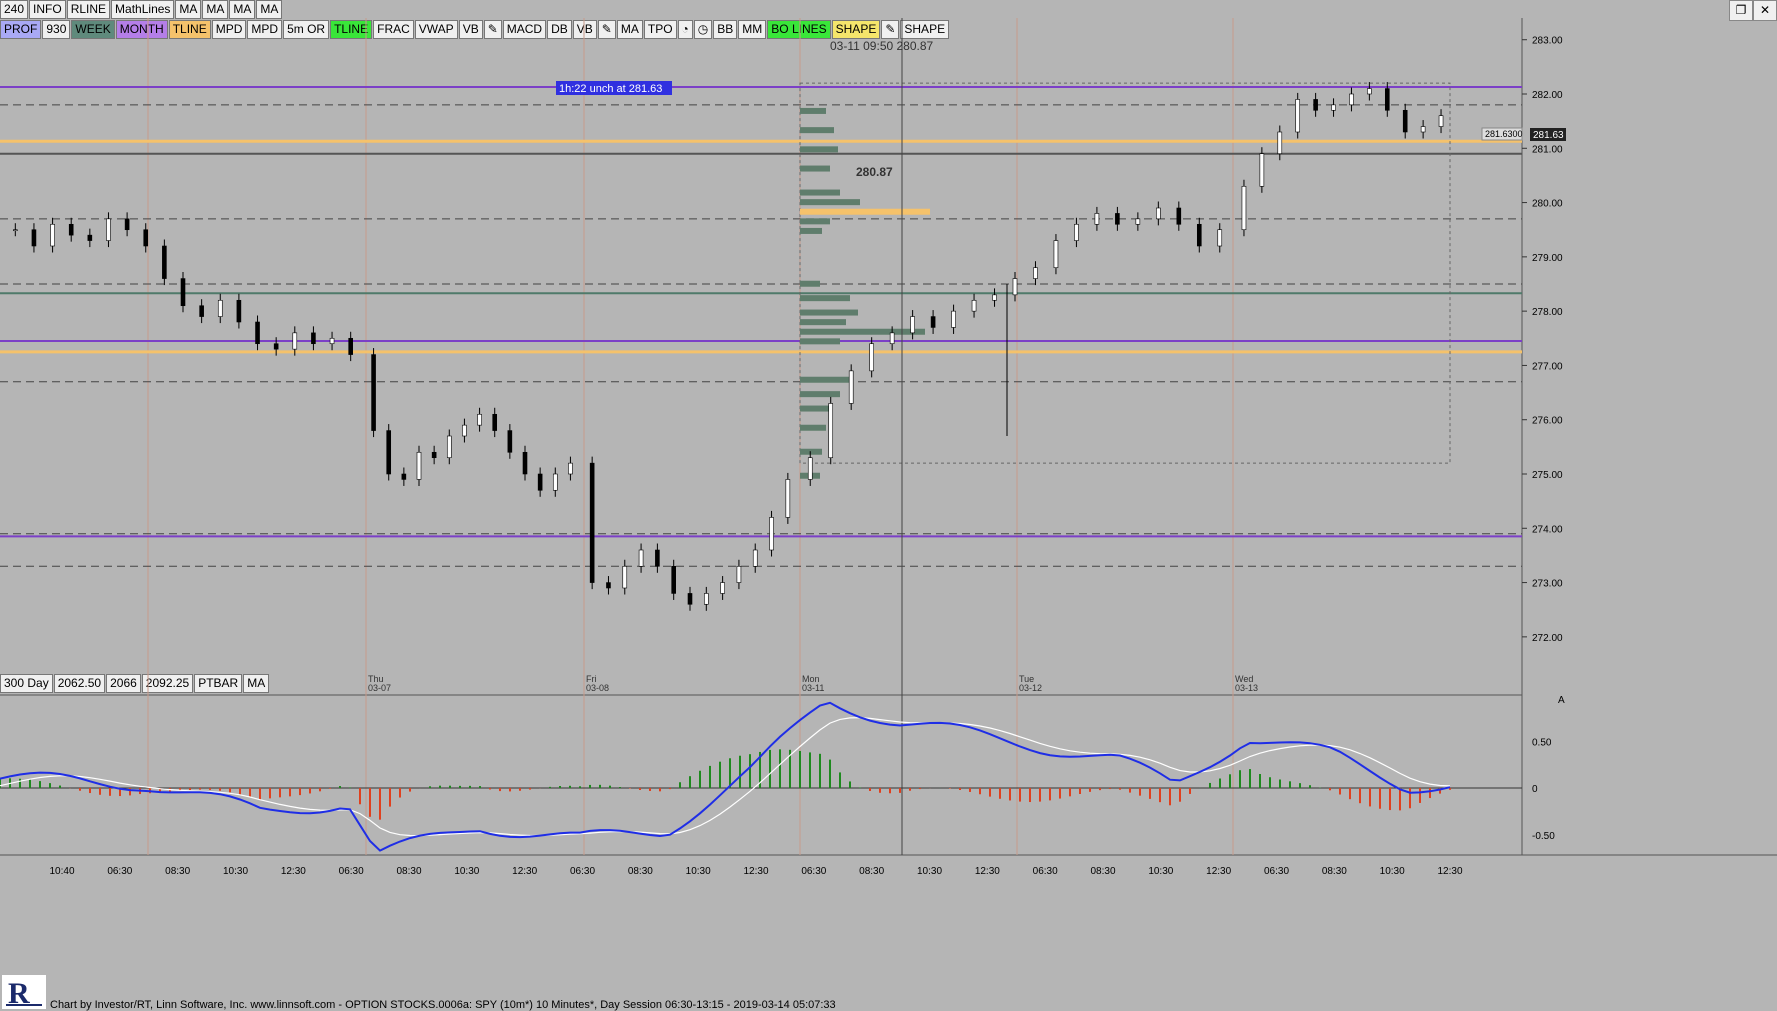  Describe the element at coordinates (582, 871) in the screenshot. I see `time-tick-label-9: 06:30` at that location.